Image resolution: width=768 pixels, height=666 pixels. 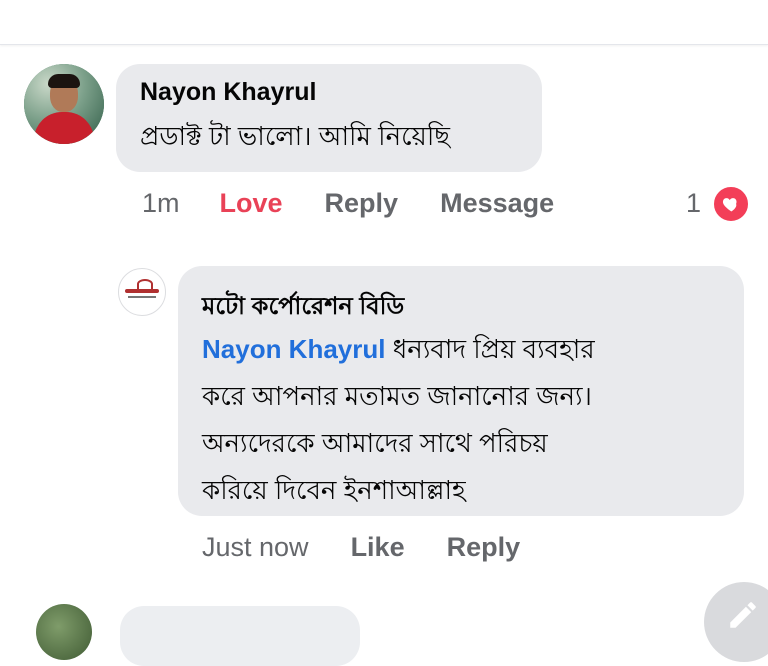 I want to click on reaction-count: 1, so click(x=693, y=203).